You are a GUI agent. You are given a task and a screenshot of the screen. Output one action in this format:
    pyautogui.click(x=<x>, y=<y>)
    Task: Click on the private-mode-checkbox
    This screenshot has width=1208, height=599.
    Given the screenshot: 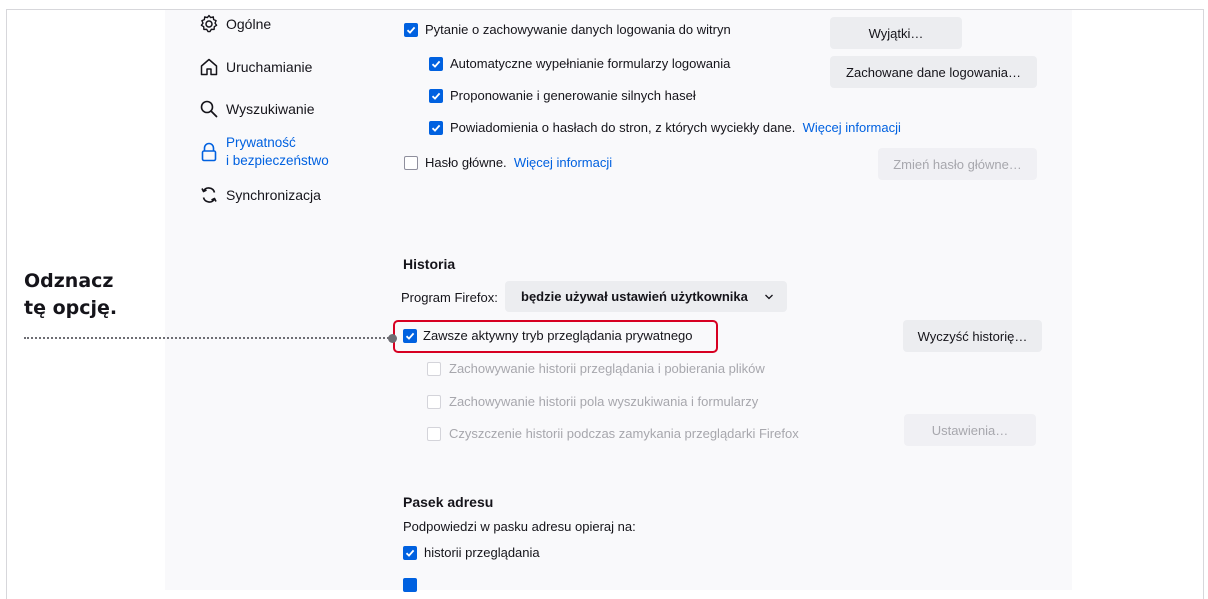 What is the action you would take?
    pyautogui.click(x=410, y=336)
    